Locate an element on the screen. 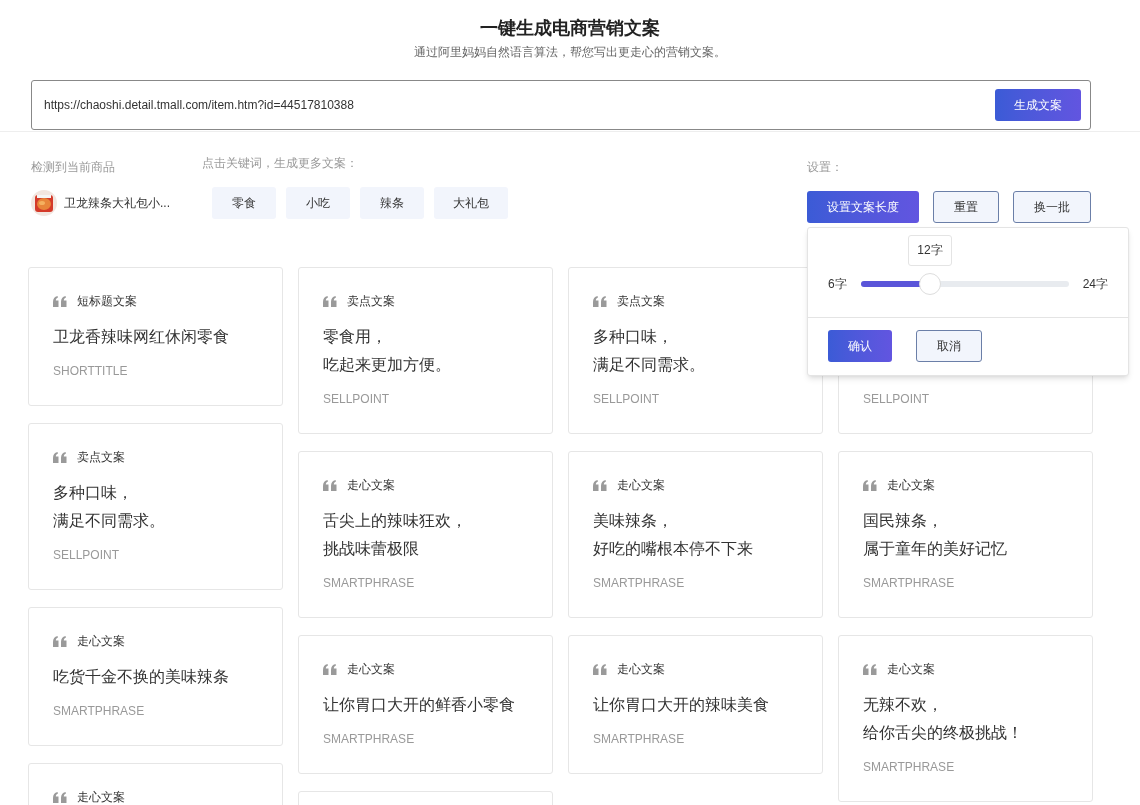  copy-text: 卫龙香辣味网红休闲零食 is located at coordinates (141, 337).